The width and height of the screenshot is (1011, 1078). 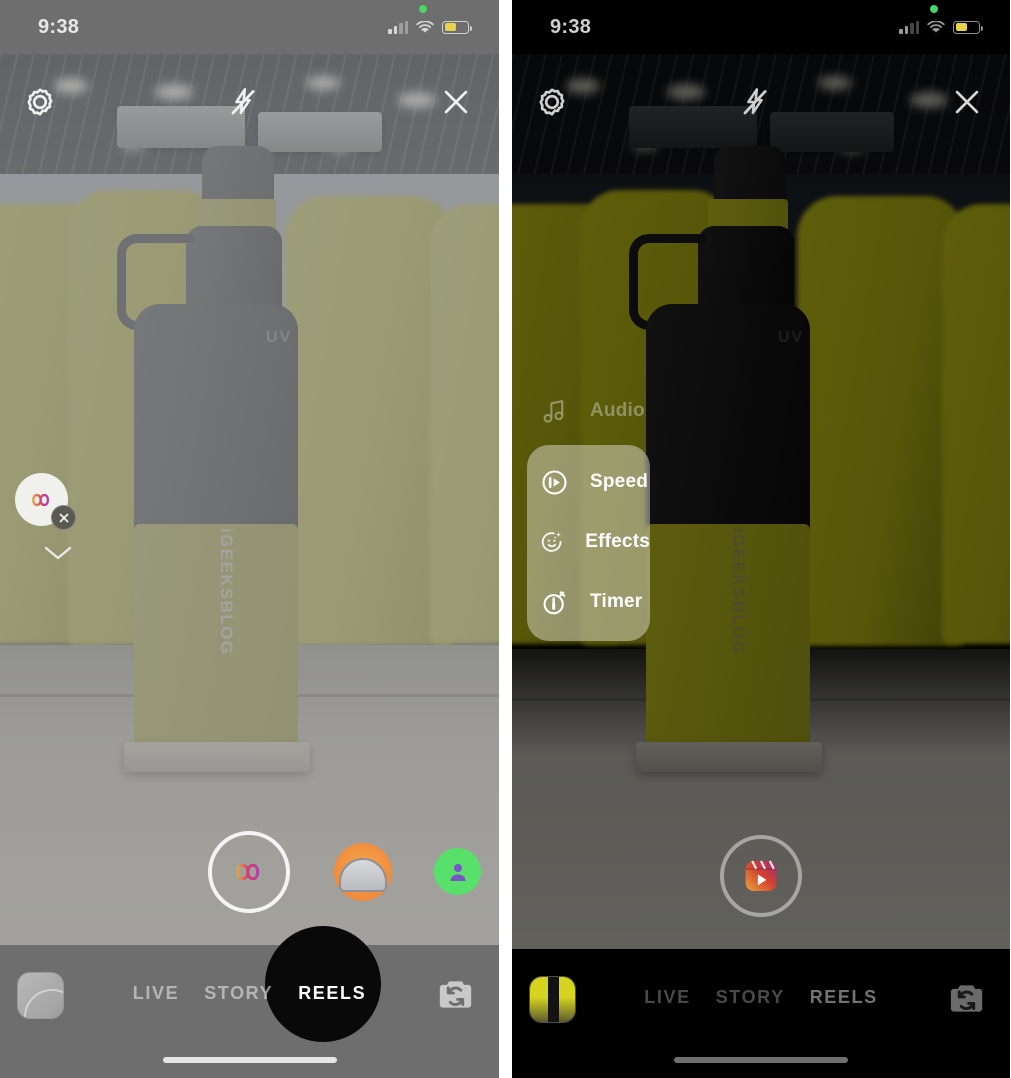 What do you see at coordinates (554, 602) in the screenshot?
I see `timer-icon` at bounding box center [554, 602].